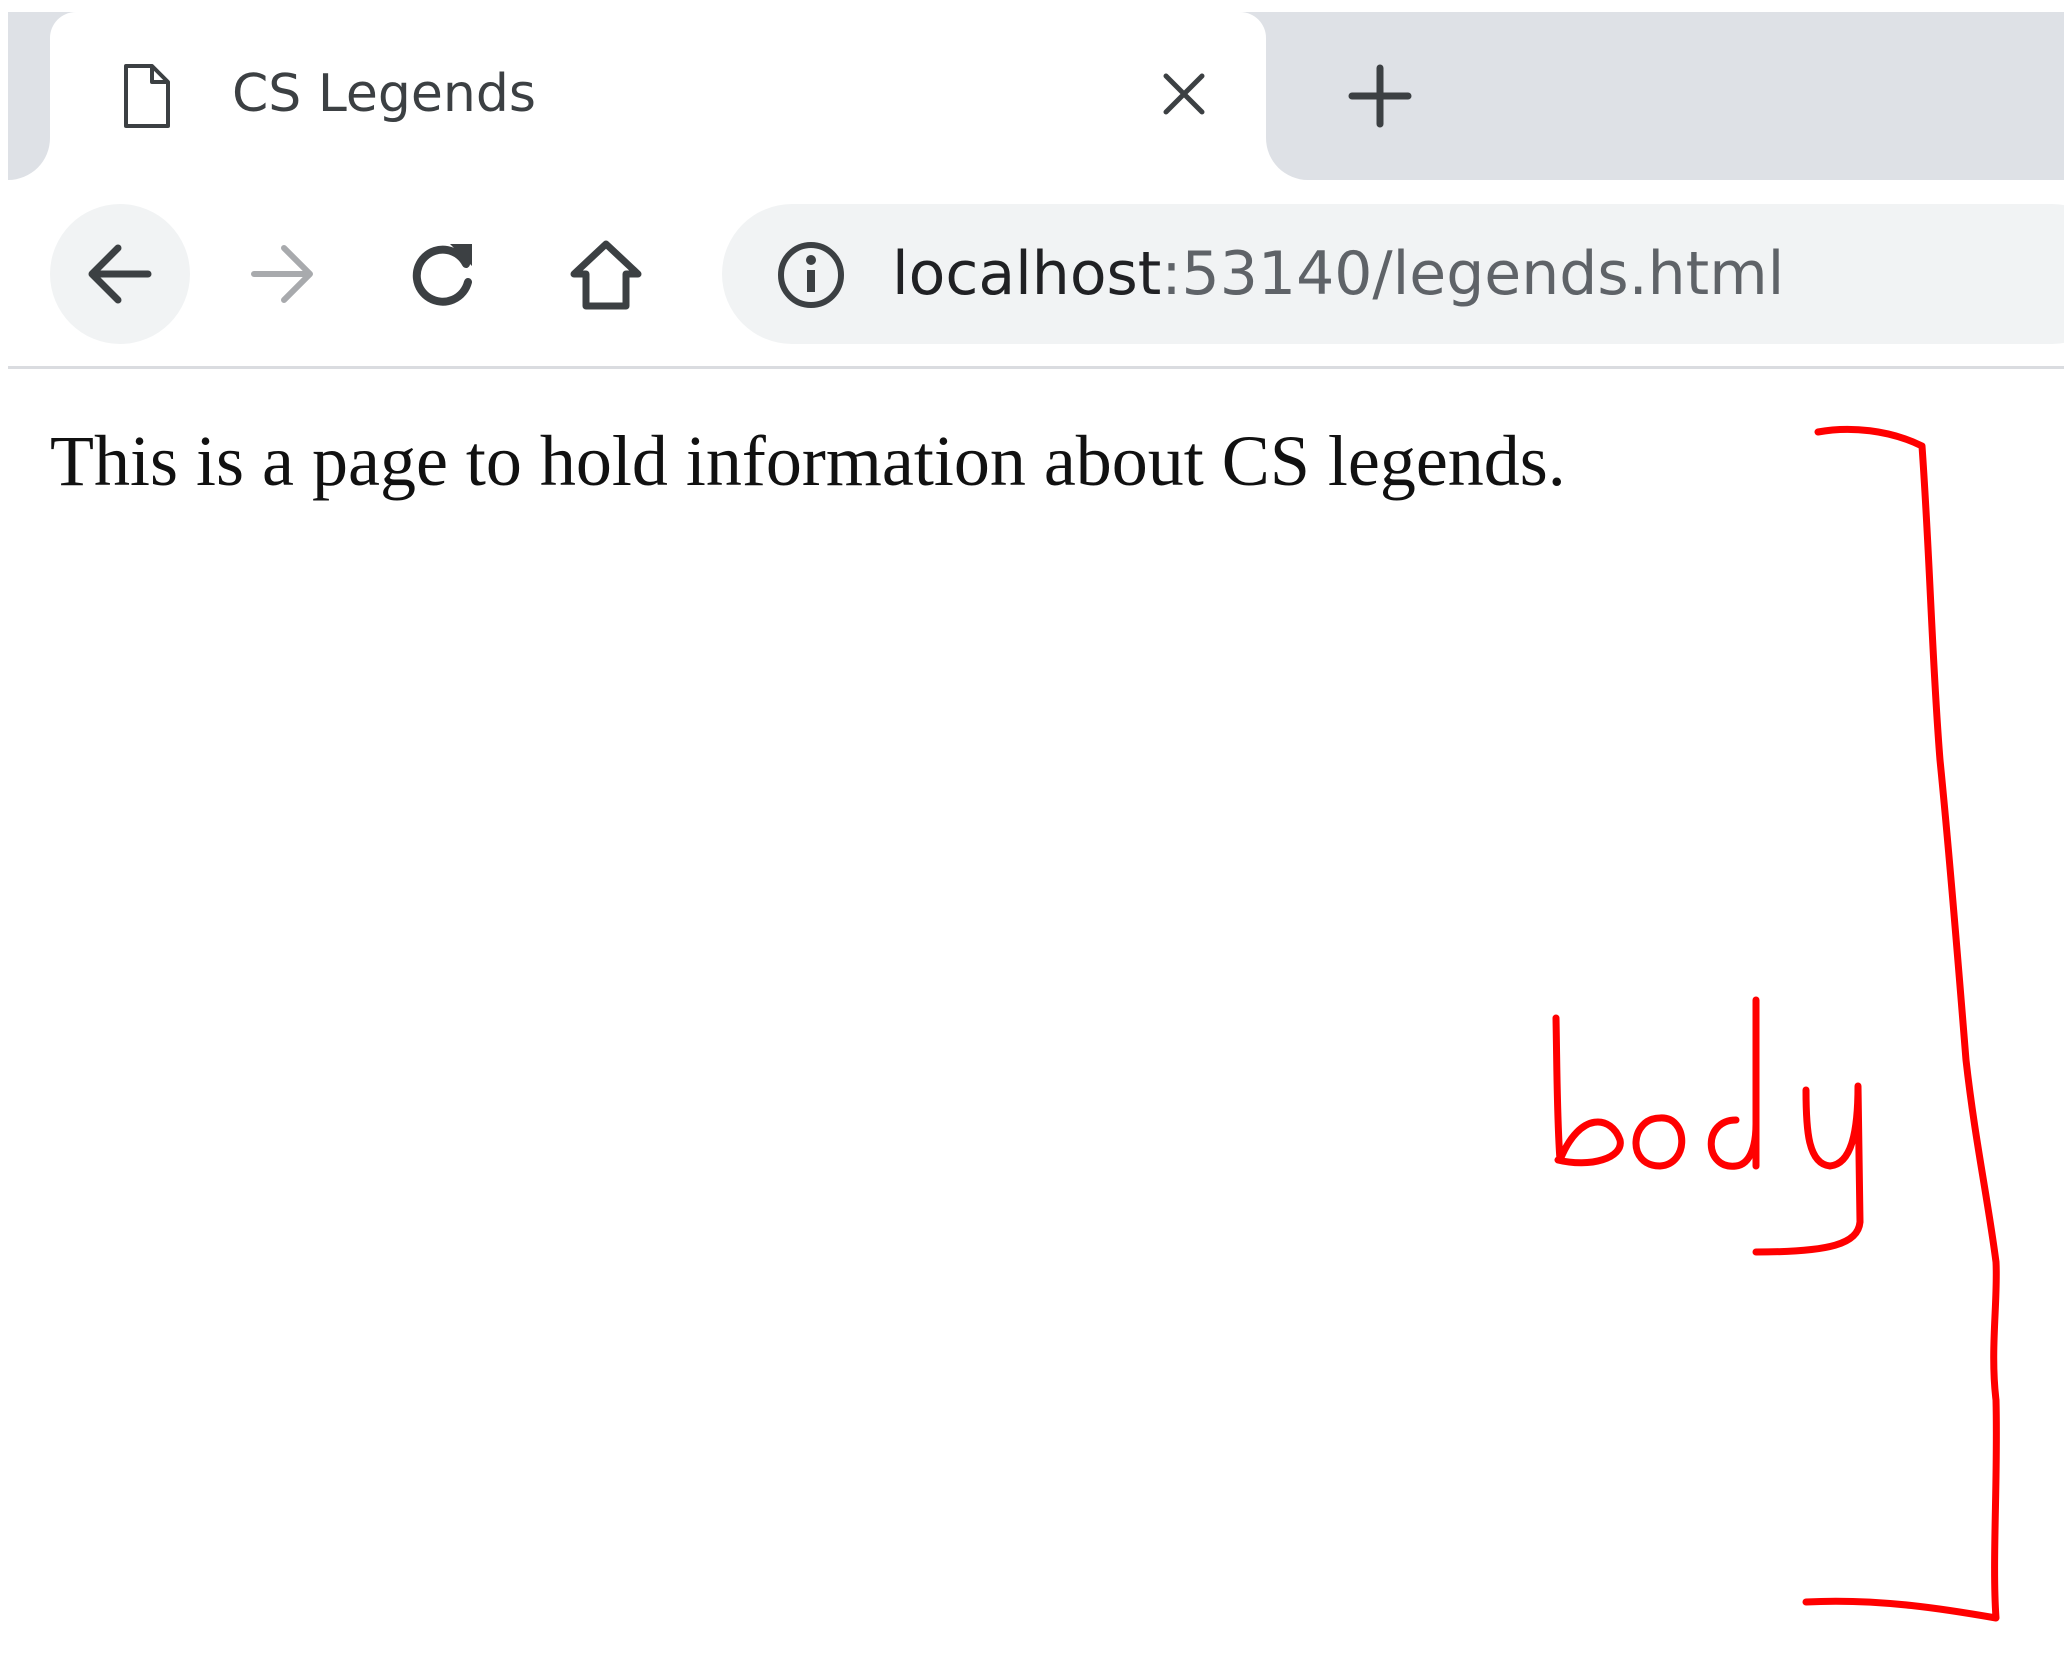 This screenshot has height=1664, width=2064. What do you see at coordinates (282, 274) in the screenshot?
I see `arrow-right-icon` at bounding box center [282, 274].